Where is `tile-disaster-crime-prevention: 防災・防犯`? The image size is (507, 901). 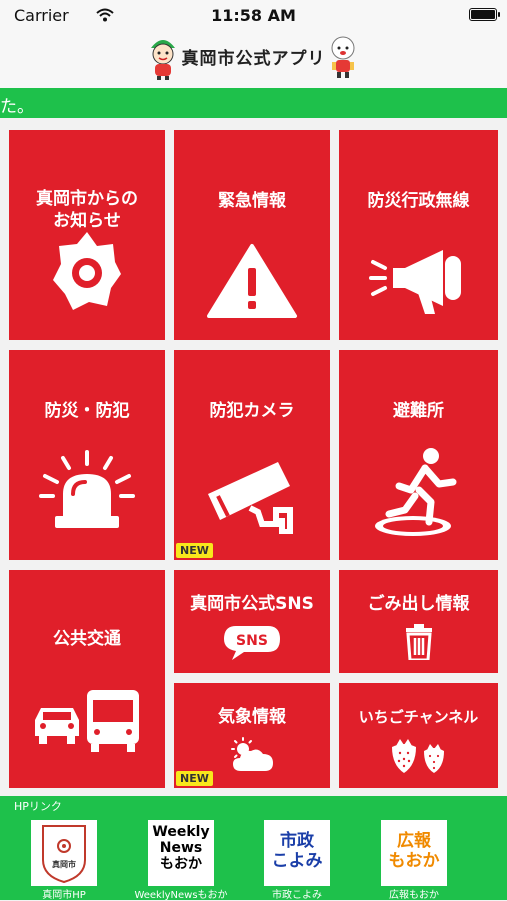
tile-disaster-crime-prevention: 防災・防犯 is located at coordinates (87, 455).